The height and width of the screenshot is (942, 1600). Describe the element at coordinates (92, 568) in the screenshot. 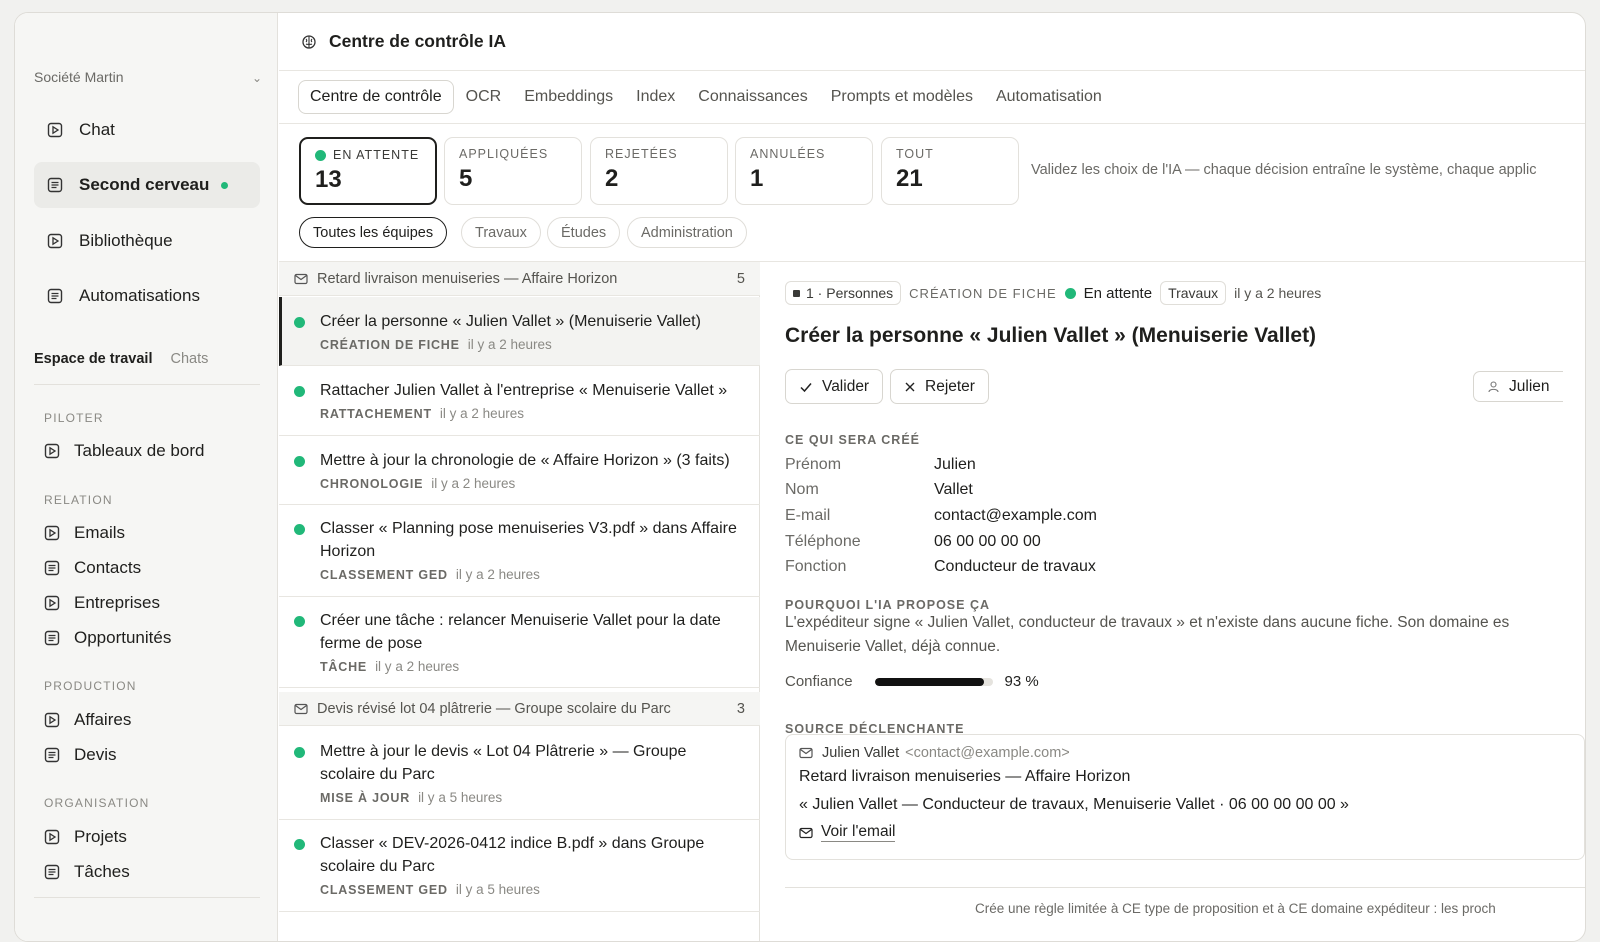

I see `sidebar-item-contacts: Contacts` at that location.